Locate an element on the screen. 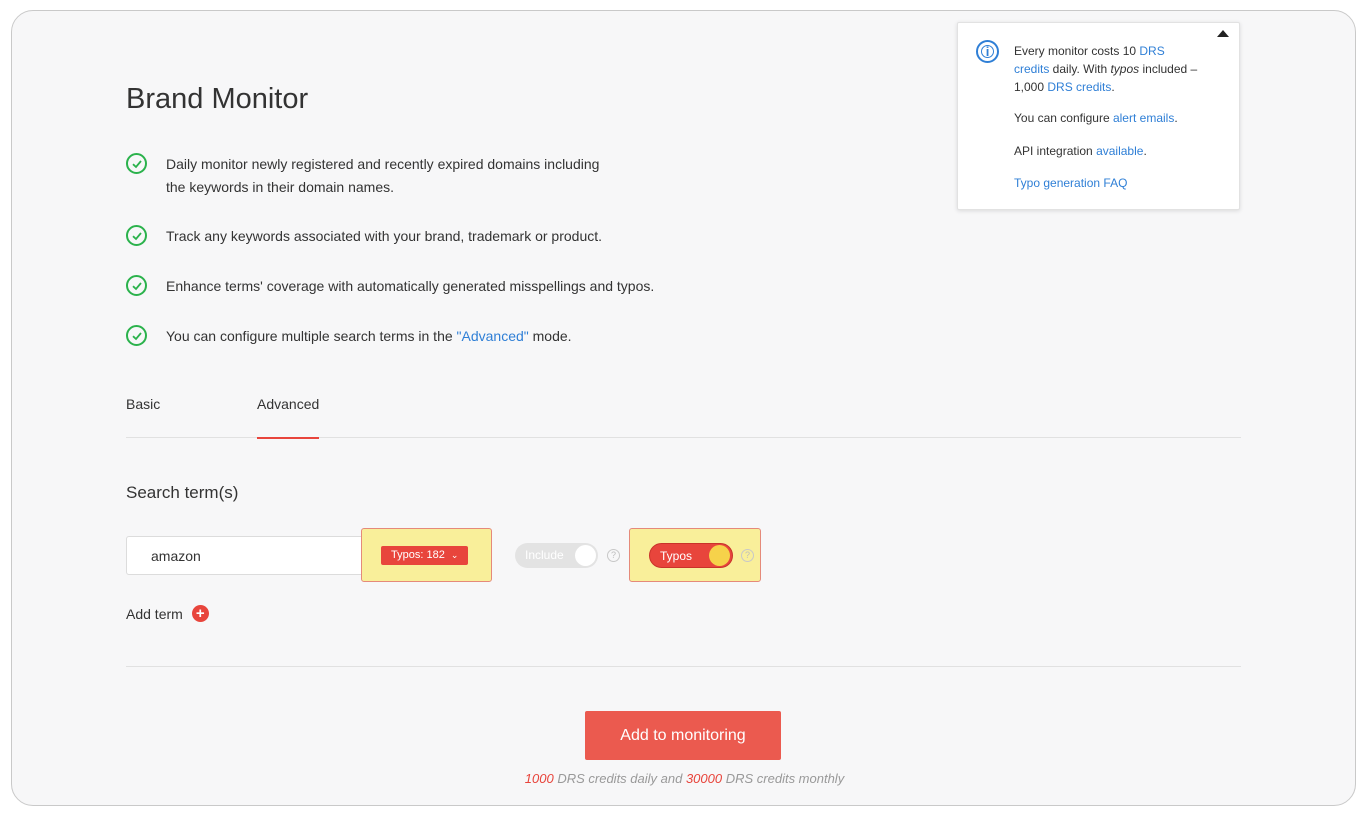  add-term-label: Add term is located at coordinates (154, 613).